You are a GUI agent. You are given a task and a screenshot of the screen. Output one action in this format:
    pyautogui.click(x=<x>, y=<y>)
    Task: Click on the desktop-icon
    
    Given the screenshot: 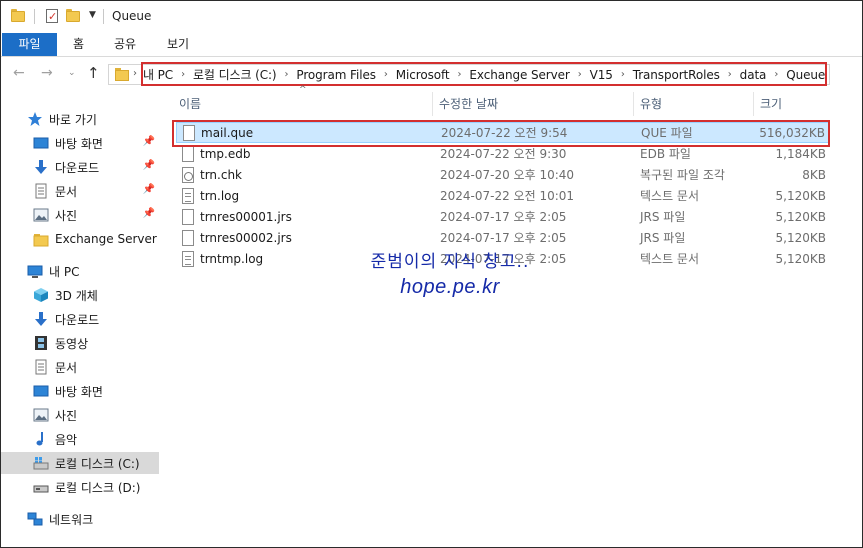 What is the action you would take?
    pyautogui.click(x=41, y=391)
    